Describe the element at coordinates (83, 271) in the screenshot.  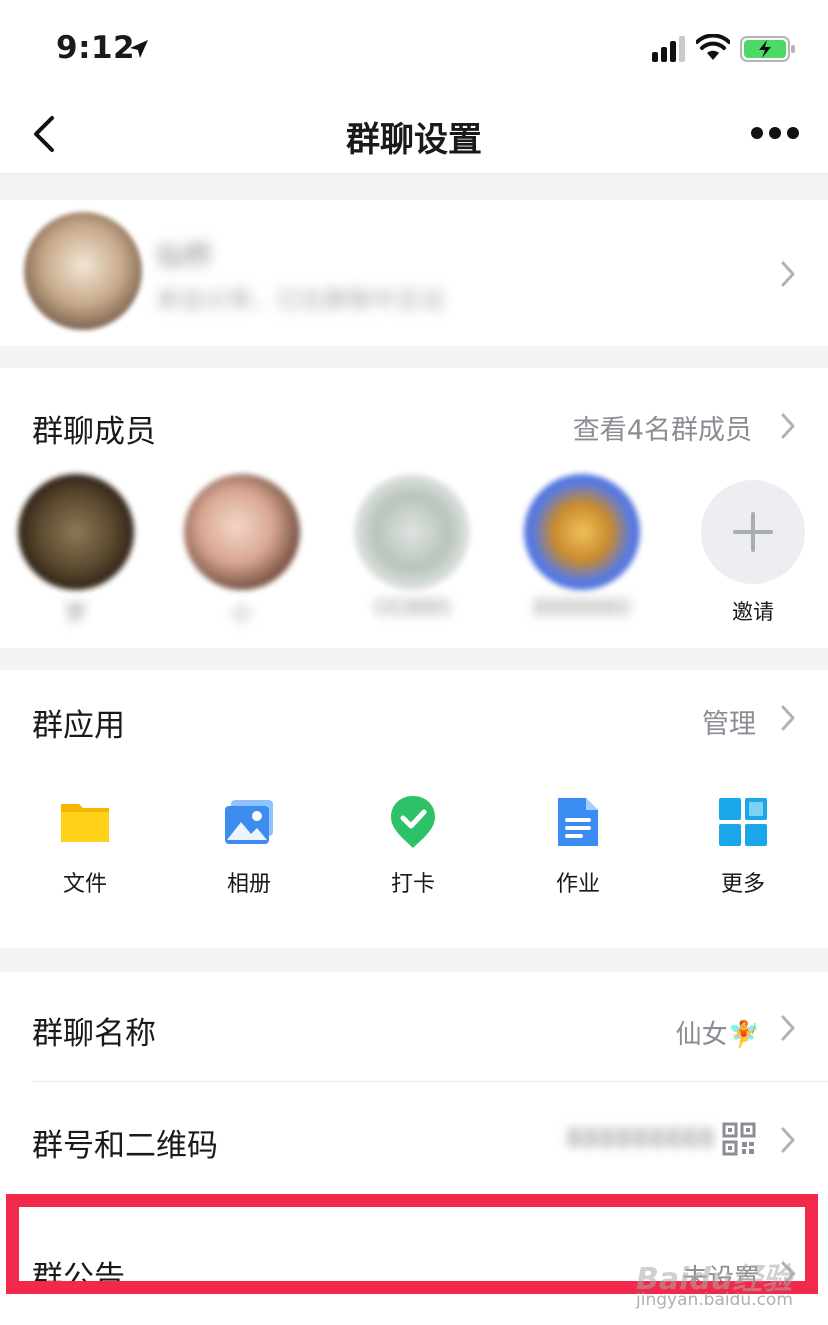
I see `group-avatar` at that location.